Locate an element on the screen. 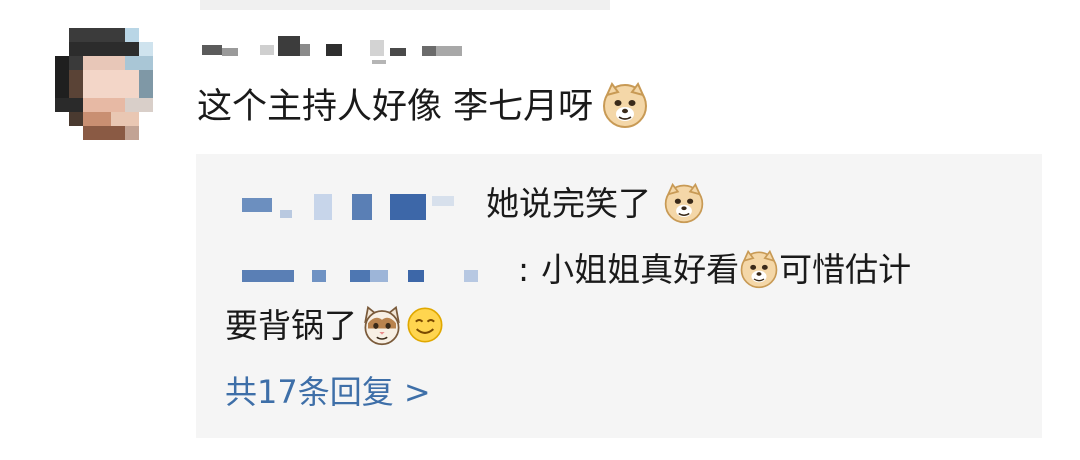  reply-1: 她说完笑了 is located at coordinates (595, 204).